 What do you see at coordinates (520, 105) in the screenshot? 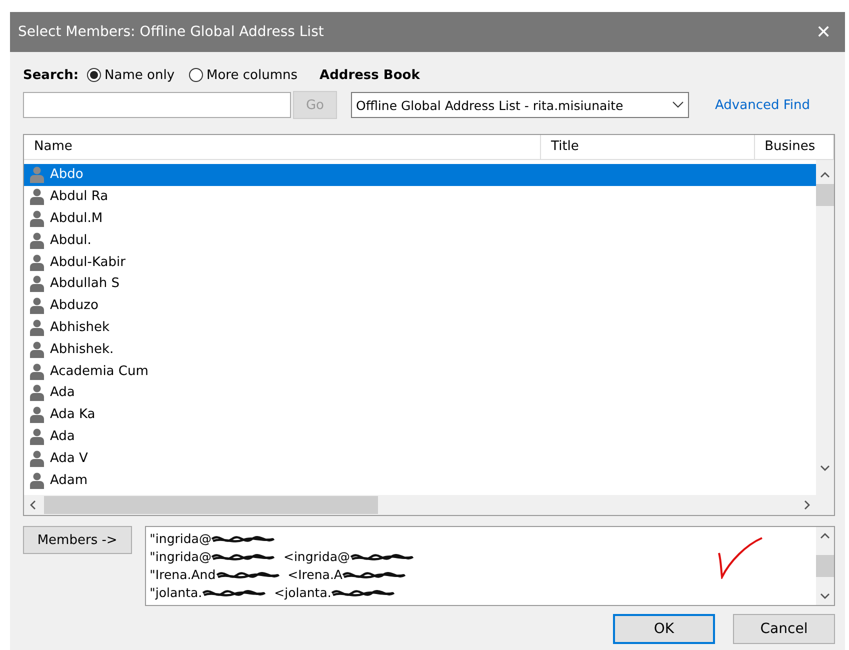
I see `address-book-dropdown: Offline Global Address List - rita.misiunaite` at bounding box center [520, 105].